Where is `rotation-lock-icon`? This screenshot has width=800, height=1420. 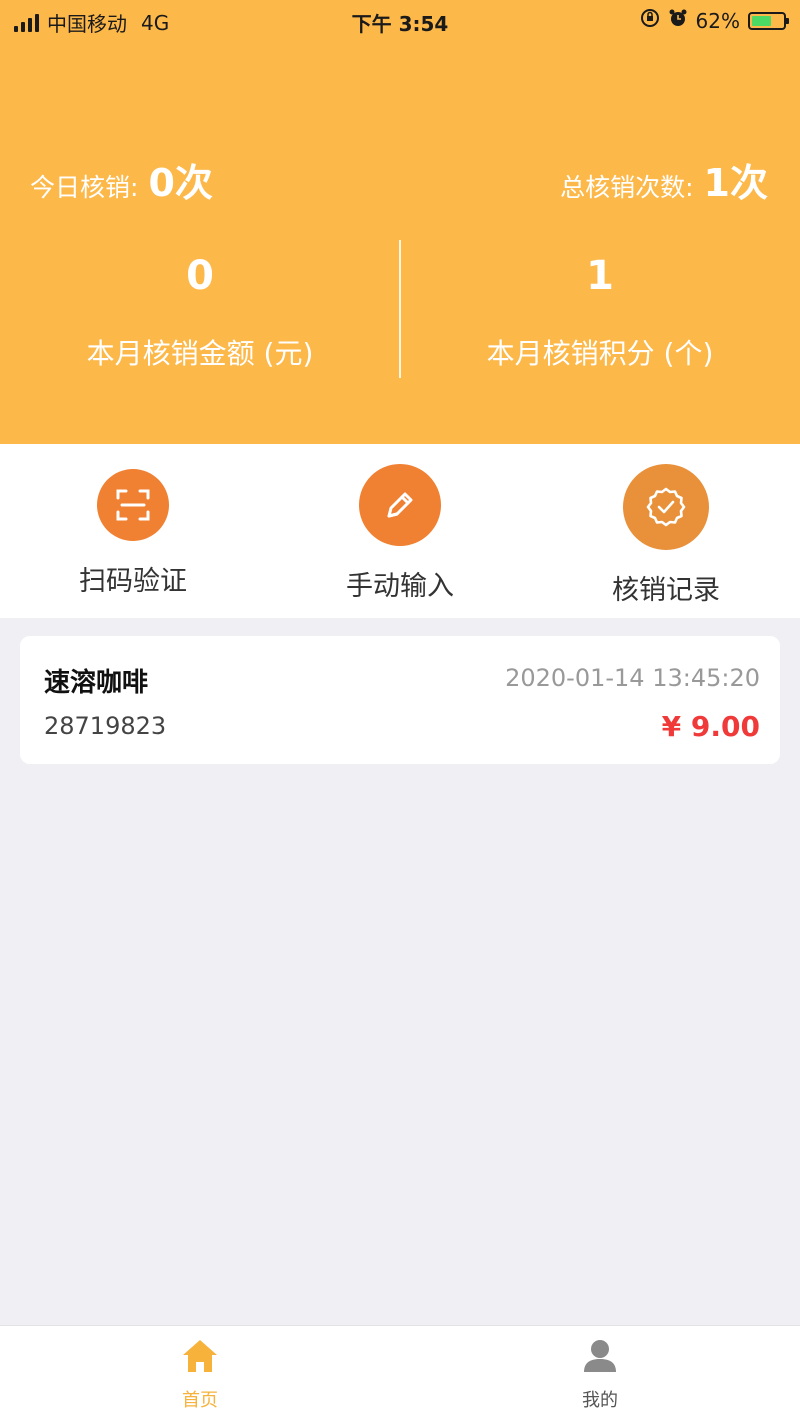 rotation-lock-icon is located at coordinates (650, 20).